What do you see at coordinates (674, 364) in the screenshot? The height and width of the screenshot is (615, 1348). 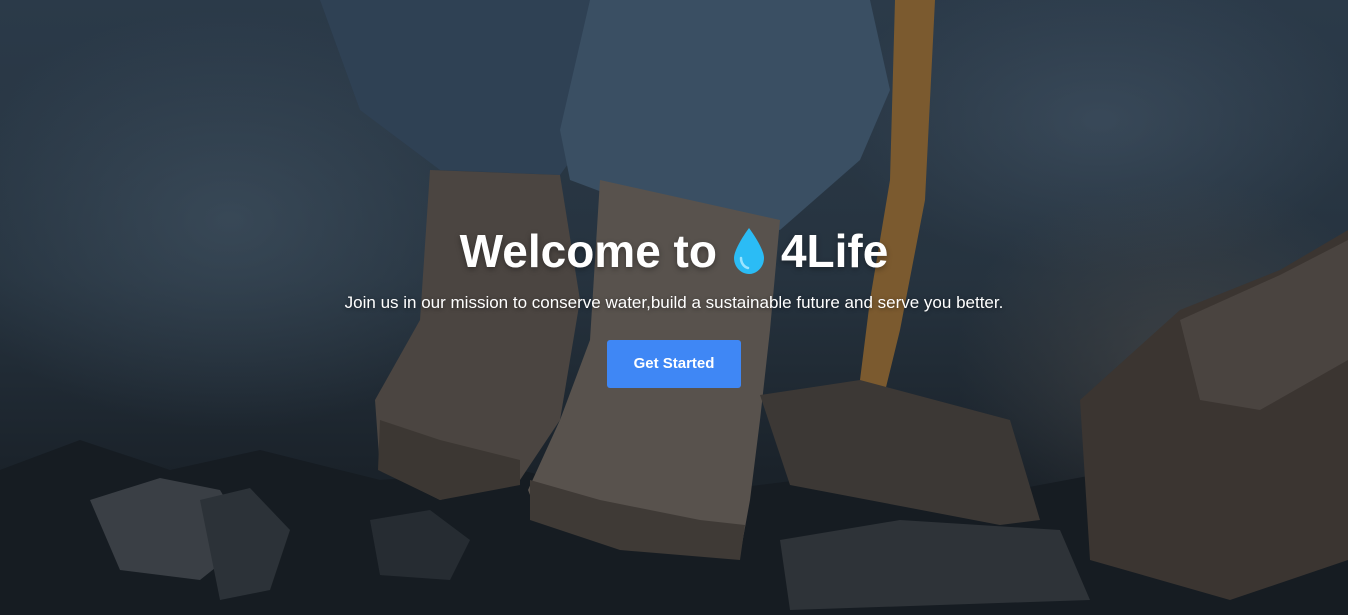 I see `get-started-button: Get Started` at bounding box center [674, 364].